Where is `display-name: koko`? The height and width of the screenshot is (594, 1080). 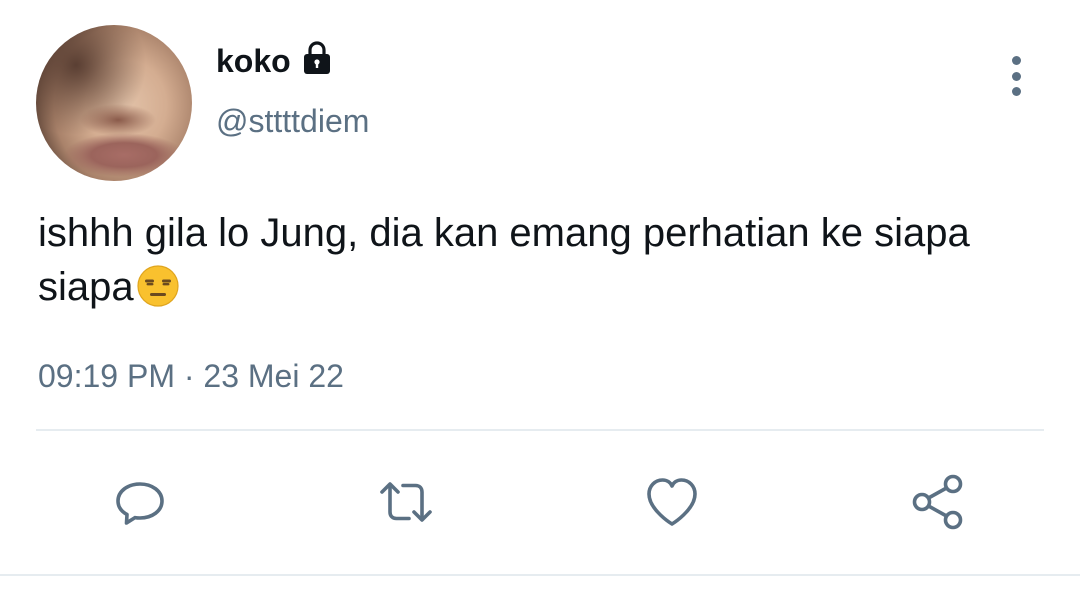
display-name: koko is located at coordinates (253, 61).